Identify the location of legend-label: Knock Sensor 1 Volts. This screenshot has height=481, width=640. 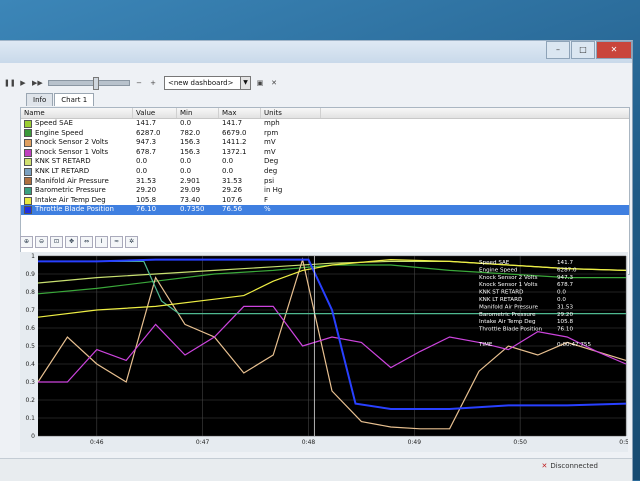
(508, 285).